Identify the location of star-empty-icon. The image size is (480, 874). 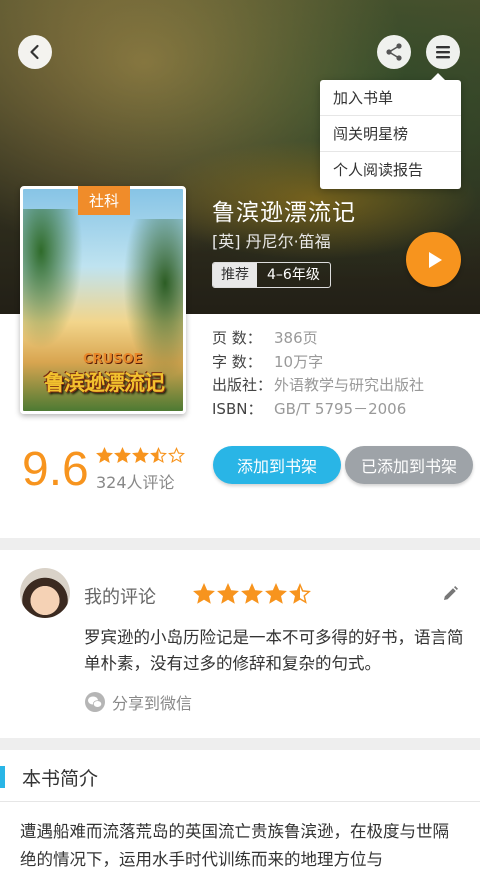
(176, 455).